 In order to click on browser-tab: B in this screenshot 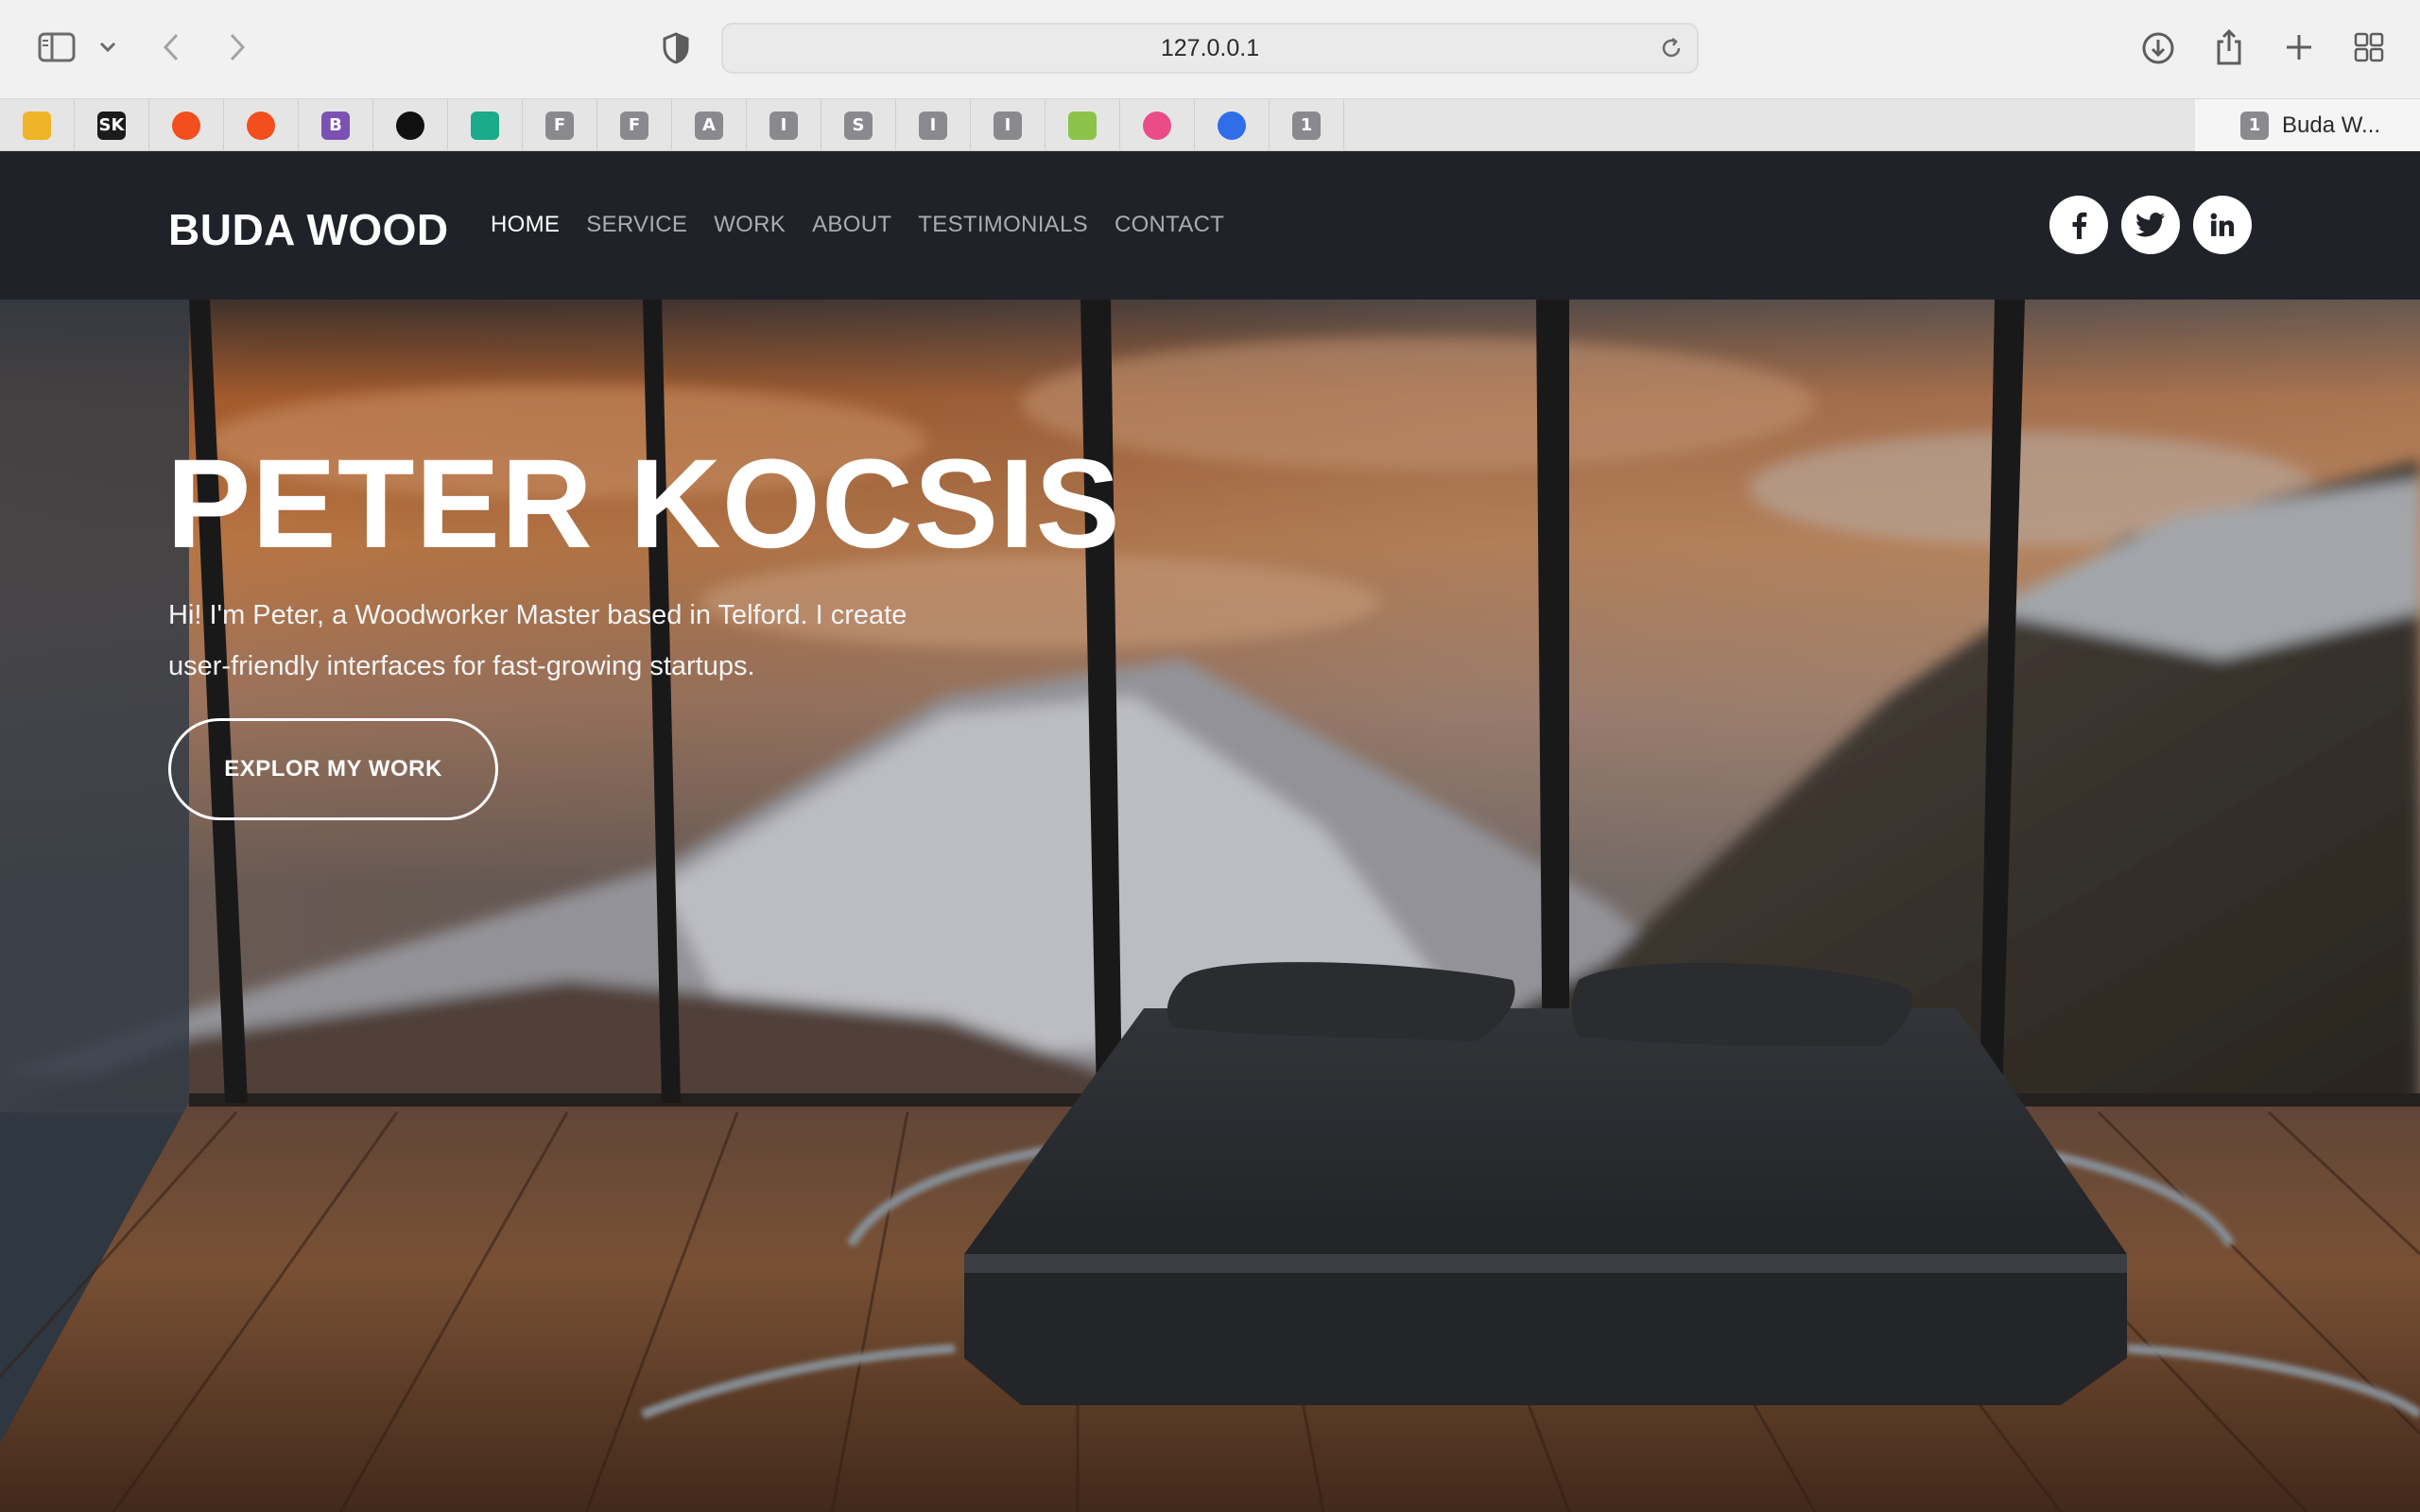, I will do `click(336, 125)`.